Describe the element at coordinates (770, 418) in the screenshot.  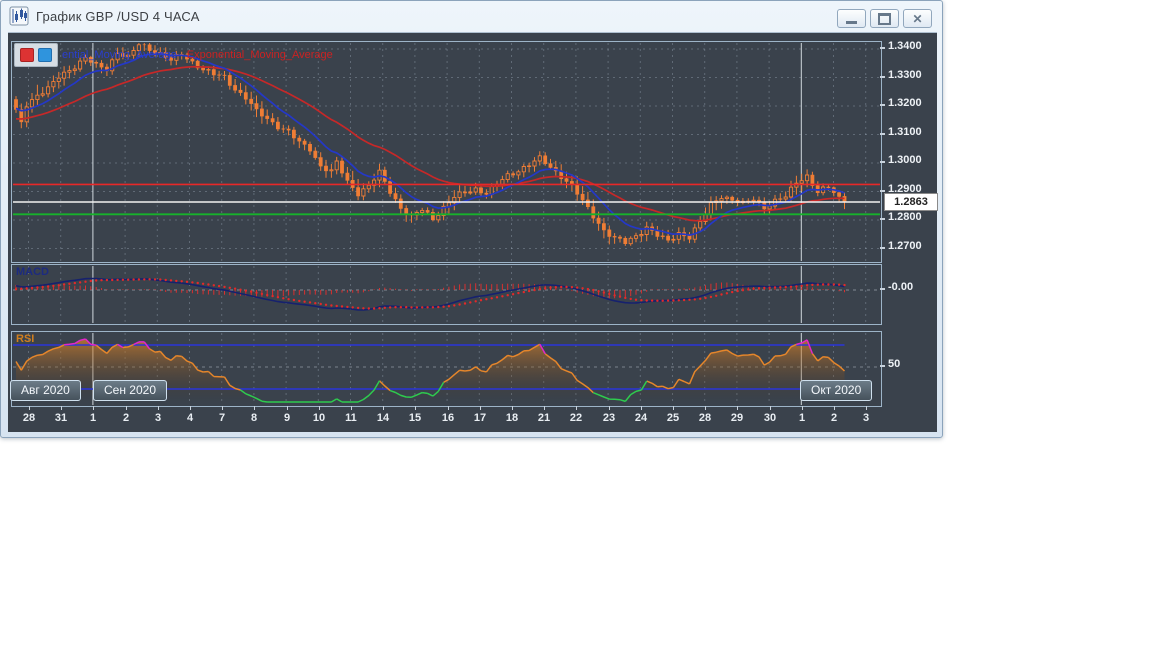
I see `date-axis-label: 30` at that location.